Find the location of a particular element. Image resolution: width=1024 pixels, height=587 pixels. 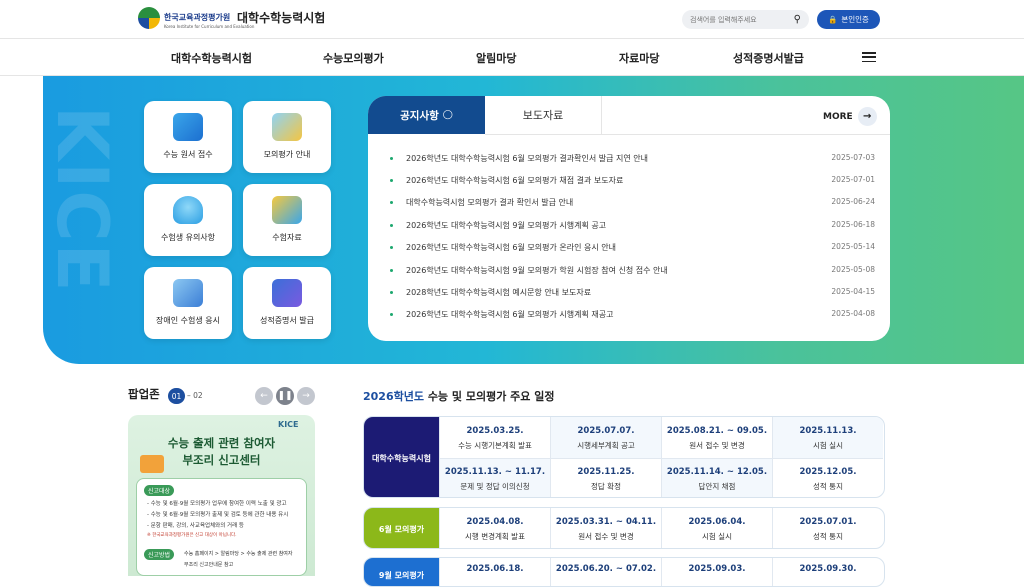

schedule-cell: 2025.07.07. 시행세부계획 공고 is located at coordinates (605, 438).